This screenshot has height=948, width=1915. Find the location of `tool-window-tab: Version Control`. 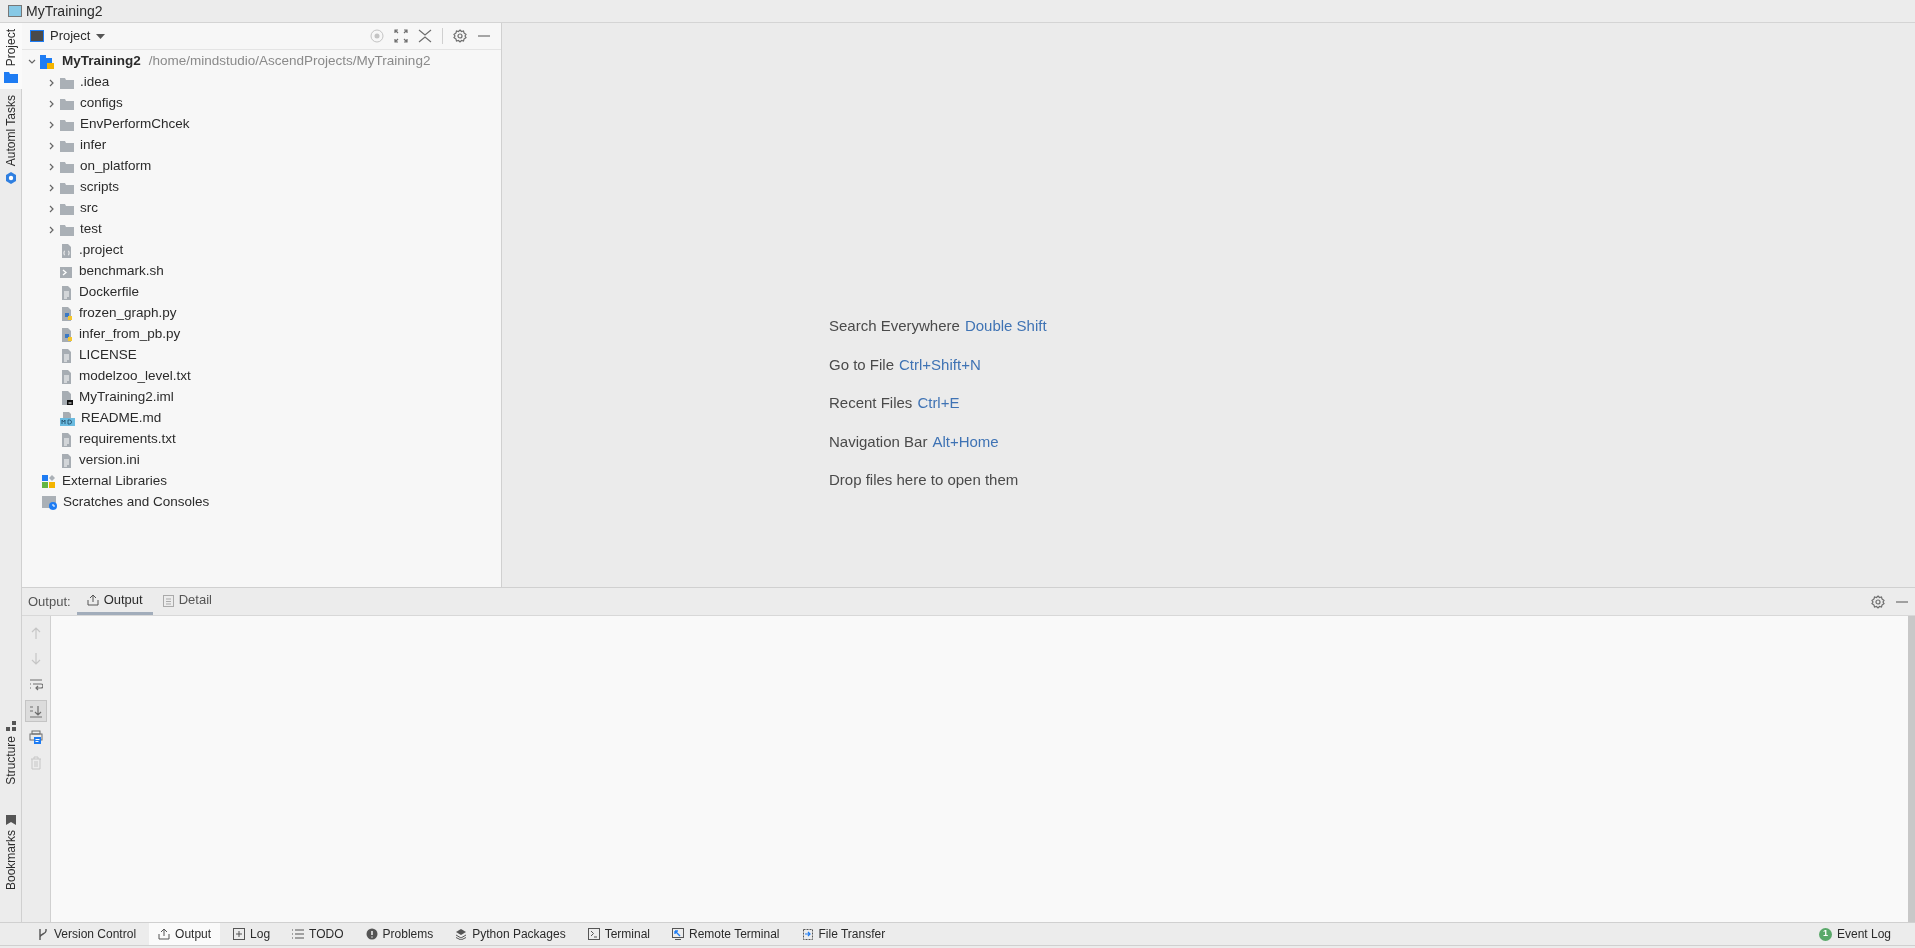

tool-window-tab: Version Control is located at coordinates (87, 934).